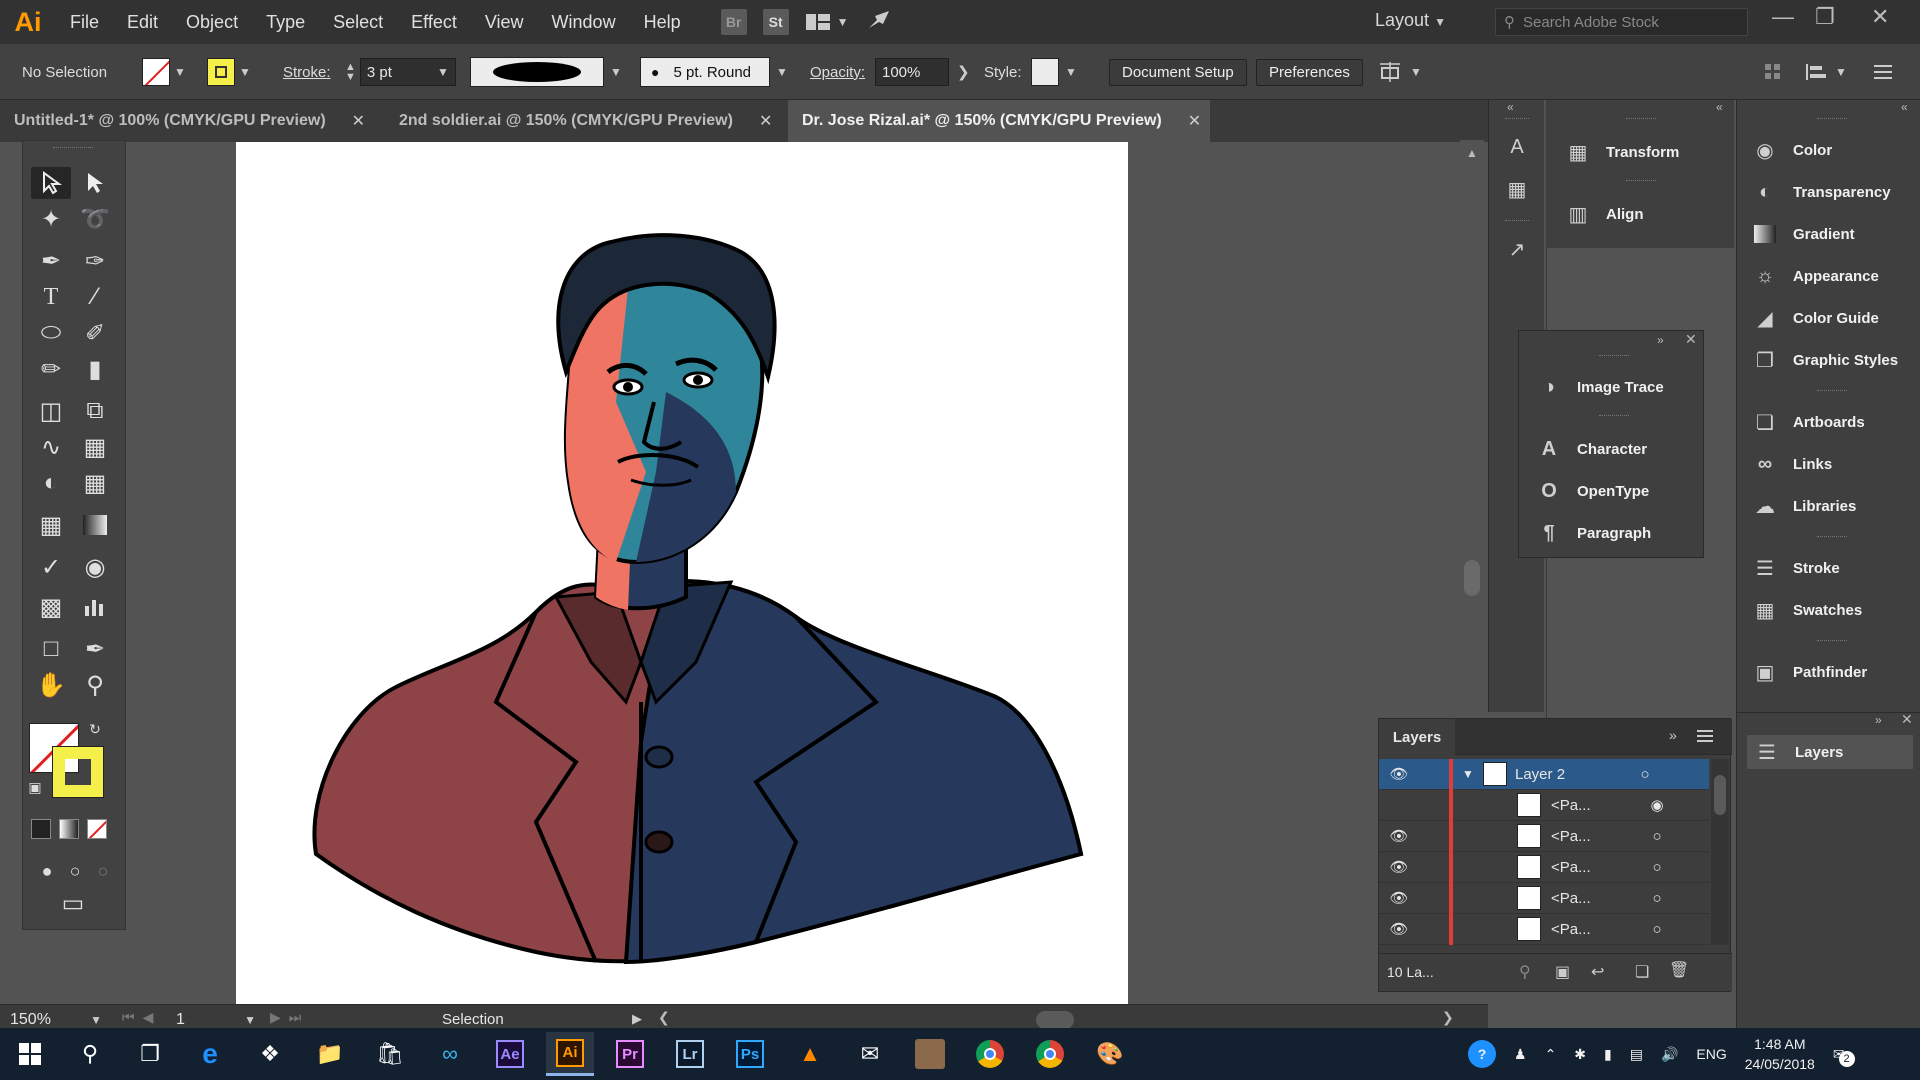  What do you see at coordinates (1719, 107) in the screenshot?
I see `collapse-middle-icon: «` at bounding box center [1719, 107].